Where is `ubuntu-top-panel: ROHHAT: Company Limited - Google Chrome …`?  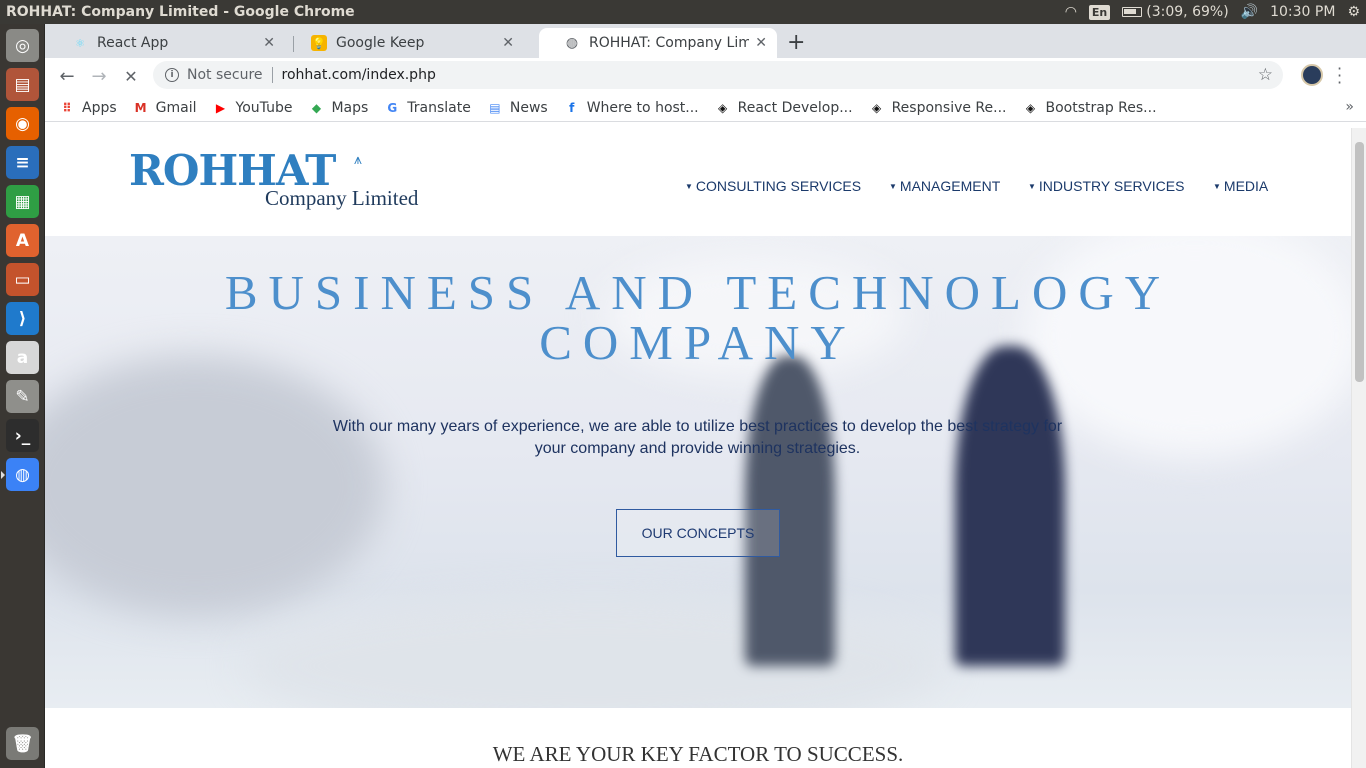
ubuntu-top-panel: ROHHAT: Company Limited - Google Chrome … is located at coordinates (683, 12).